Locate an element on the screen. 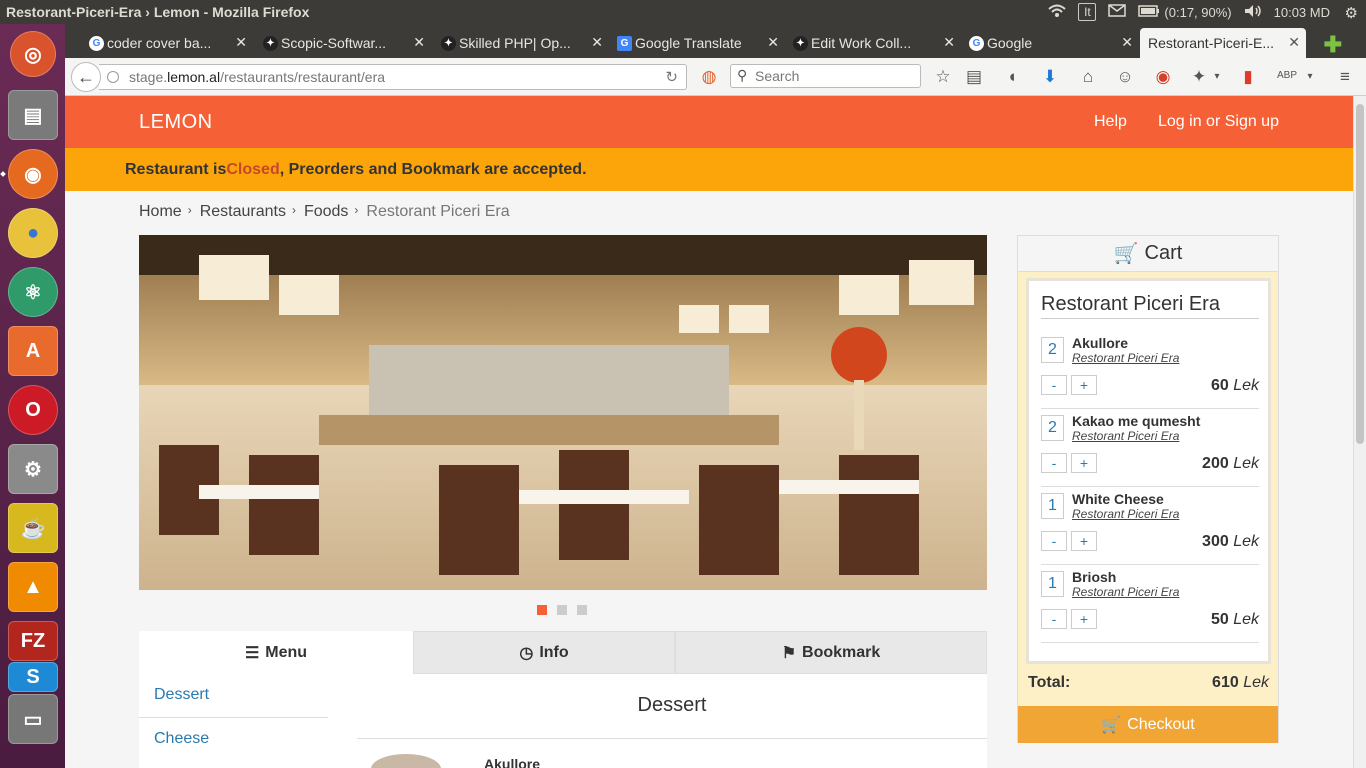 Image resolution: width=1366 pixels, height=768 pixels. opera-icon: O is located at coordinates (33, 410).